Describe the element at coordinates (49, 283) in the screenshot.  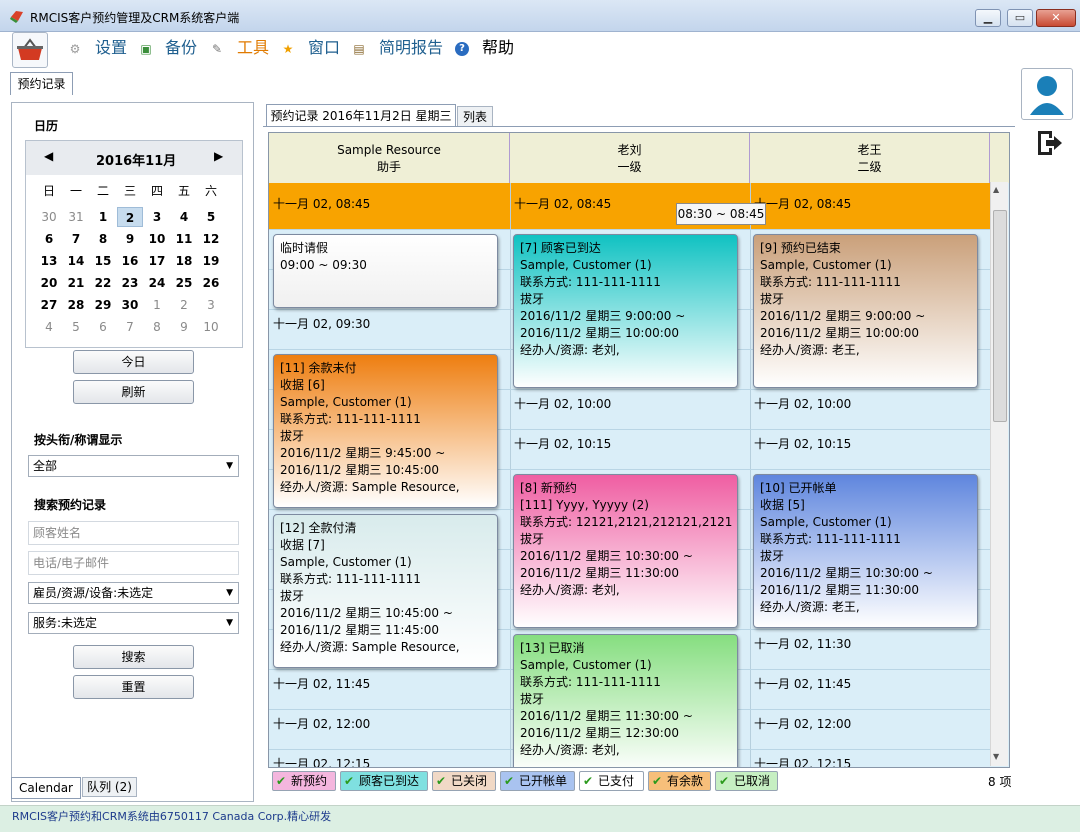
I see `calendar-day: 20` at that location.